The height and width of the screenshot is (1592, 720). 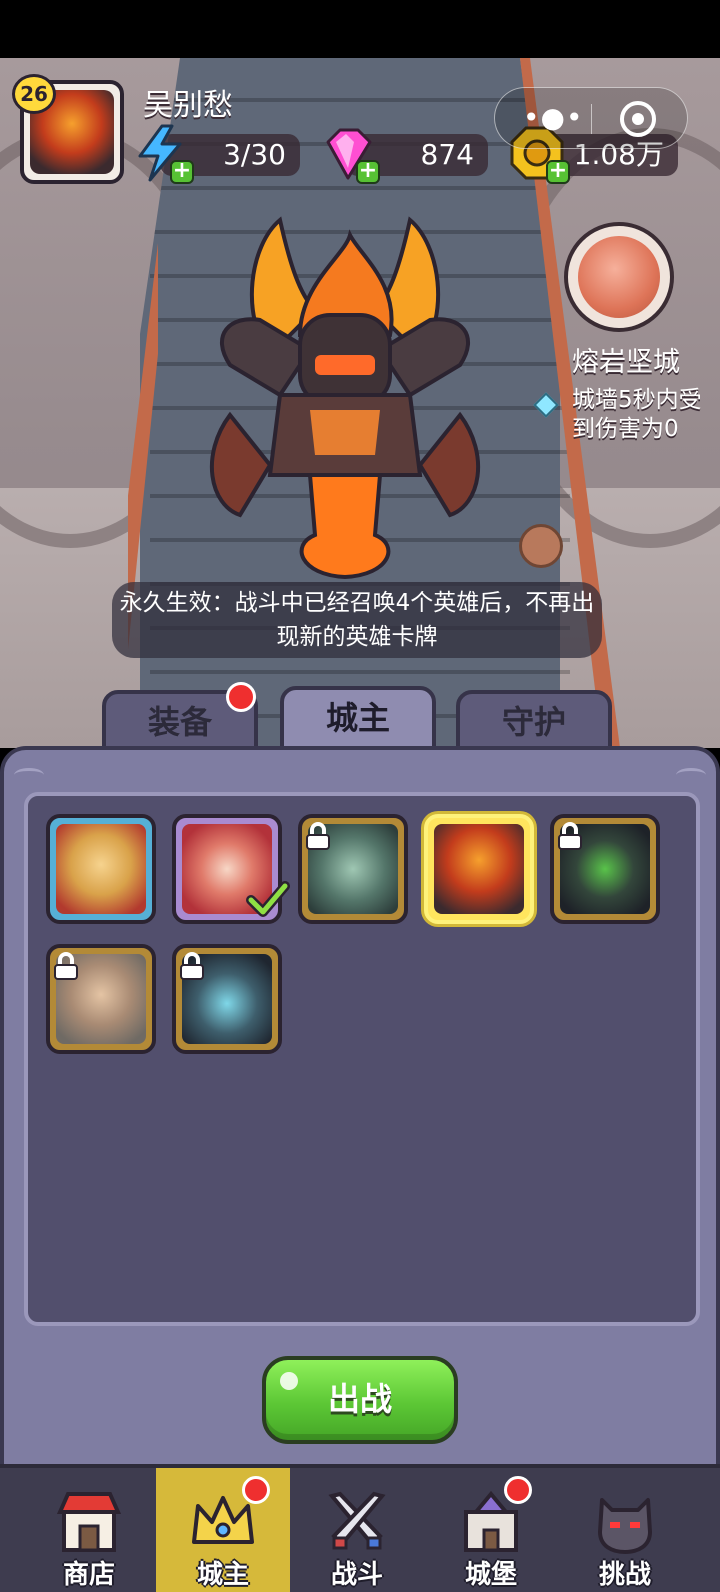 I want to click on hero-card-dark-hunter, so click(x=605, y=869).